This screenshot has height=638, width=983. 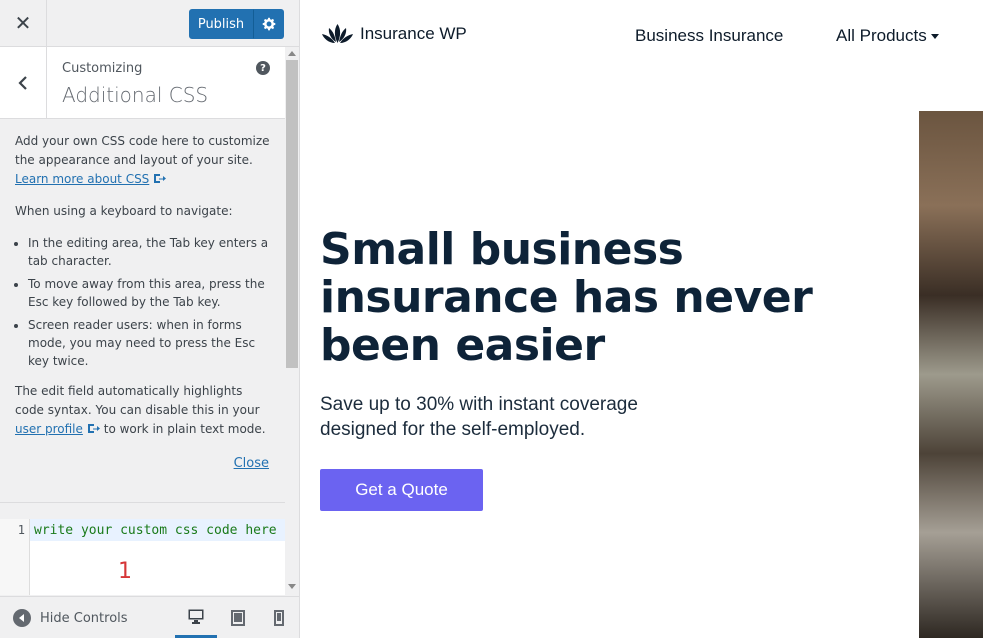 I want to click on css-editor: 1 write your custom css code here 1, so click(x=142, y=548).